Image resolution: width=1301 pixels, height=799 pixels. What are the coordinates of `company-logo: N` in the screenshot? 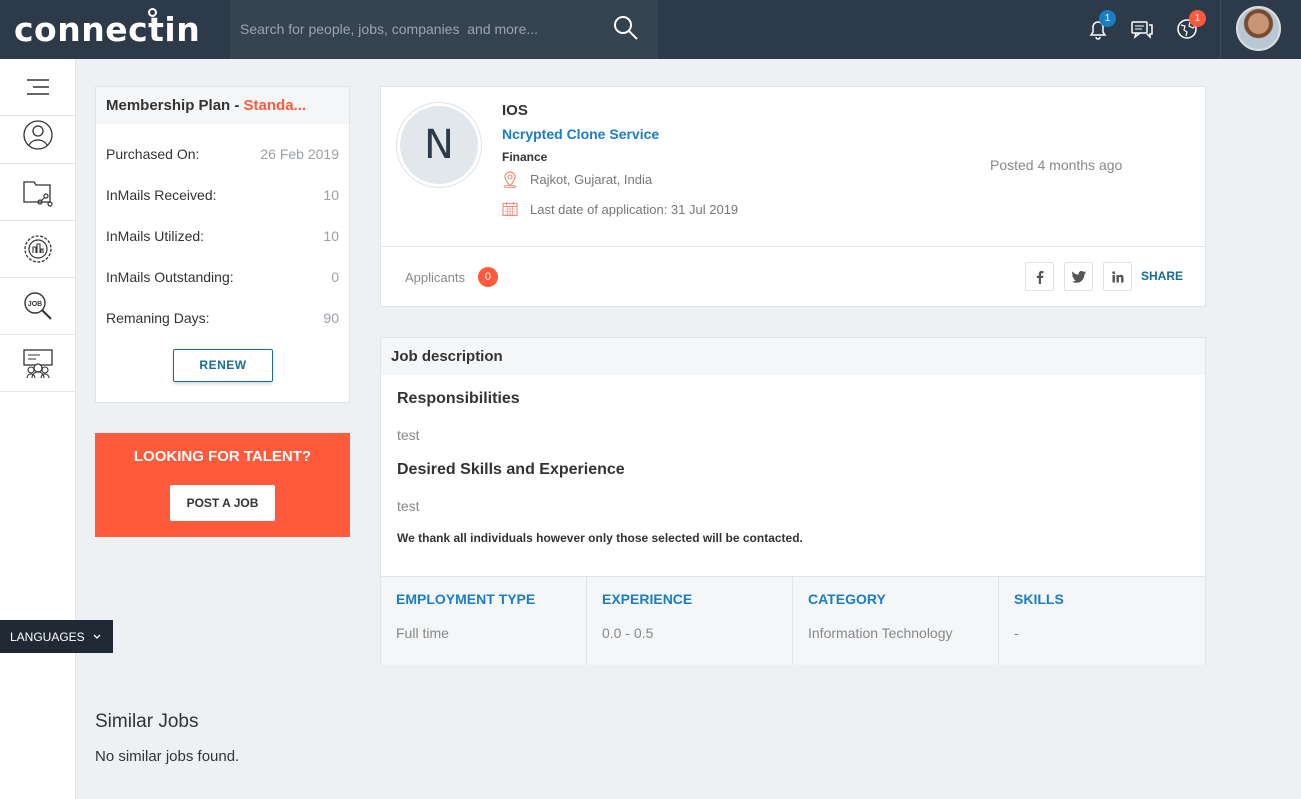 It's located at (439, 145).